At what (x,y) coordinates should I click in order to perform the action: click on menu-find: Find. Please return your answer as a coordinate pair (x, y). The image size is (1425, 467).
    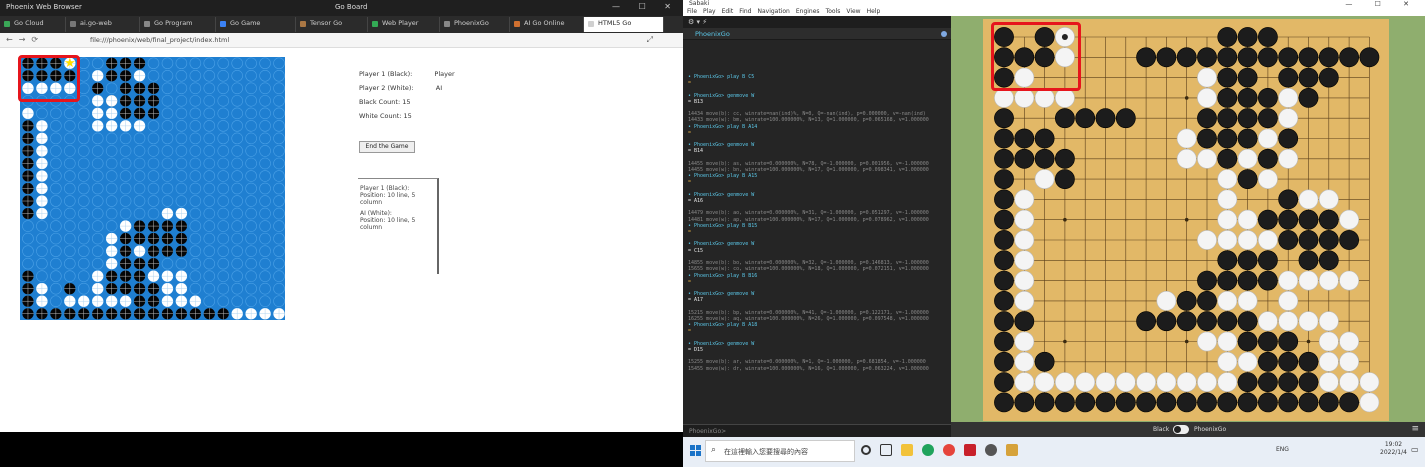
    Looking at the image, I should click on (745, 12).